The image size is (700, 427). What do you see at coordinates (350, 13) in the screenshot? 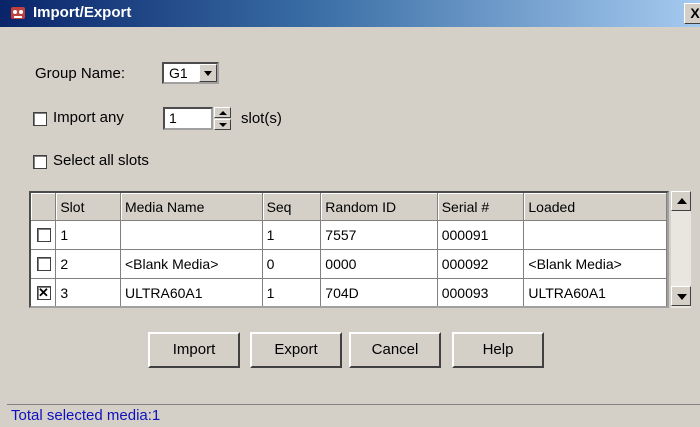
I see `title-bar: Import/Export X` at bounding box center [350, 13].